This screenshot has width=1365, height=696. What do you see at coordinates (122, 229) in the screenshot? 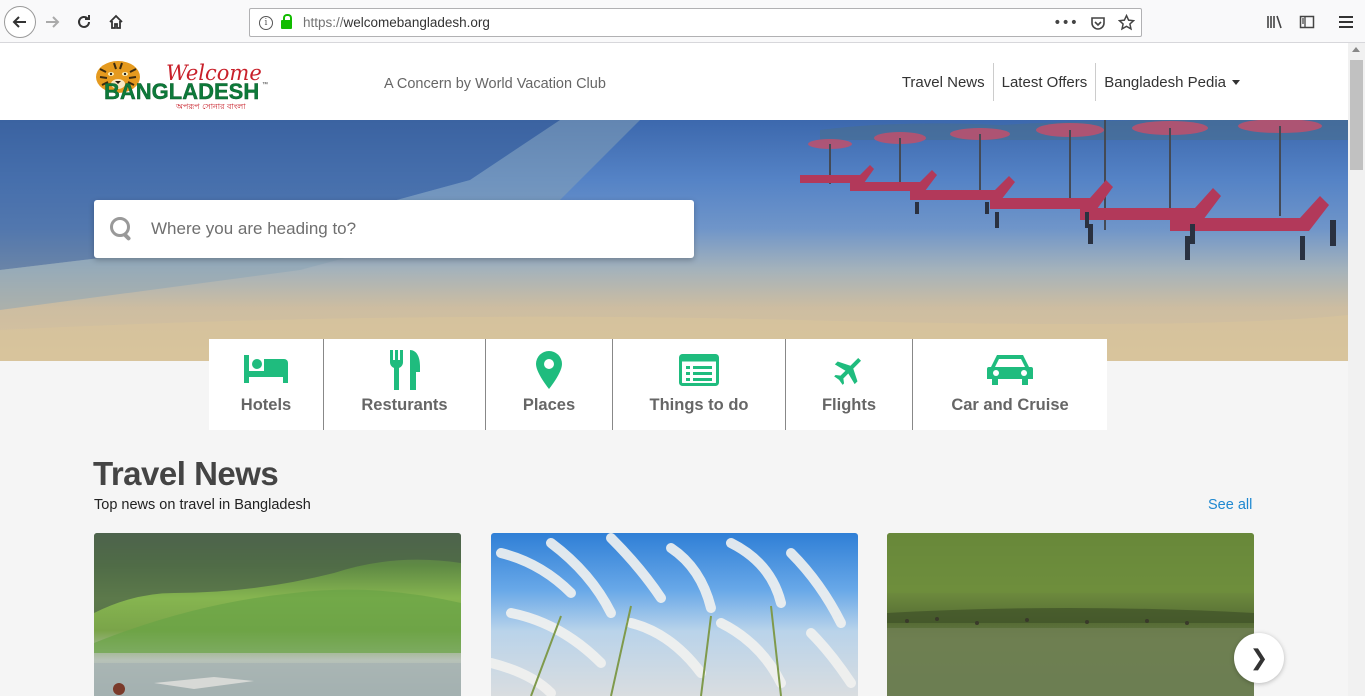
I see `search-icon` at bounding box center [122, 229].